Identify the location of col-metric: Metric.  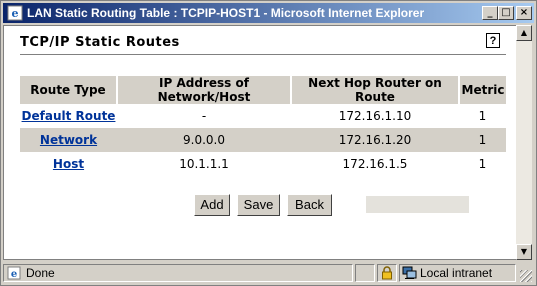
(482, 90).